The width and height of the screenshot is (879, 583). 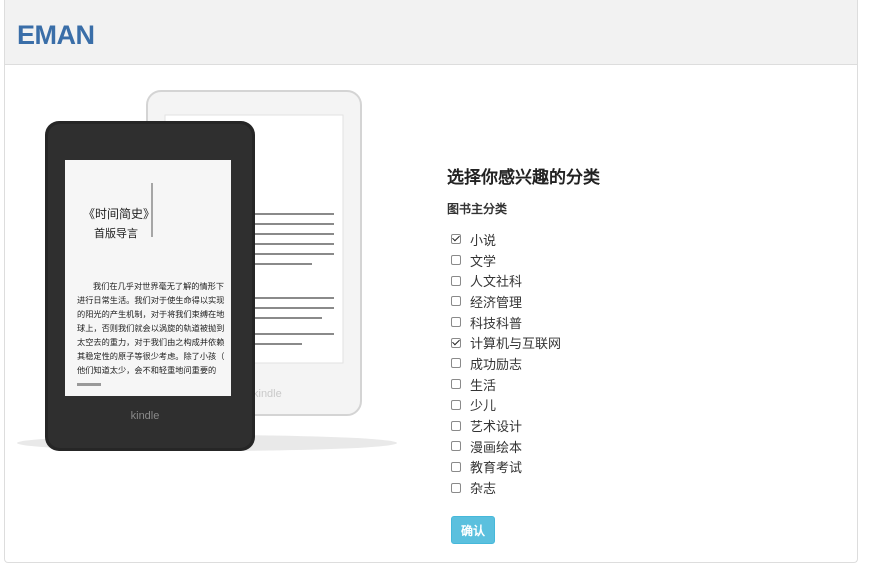 I want to click on category-option: 教育考试, so click(x=637, y=467).